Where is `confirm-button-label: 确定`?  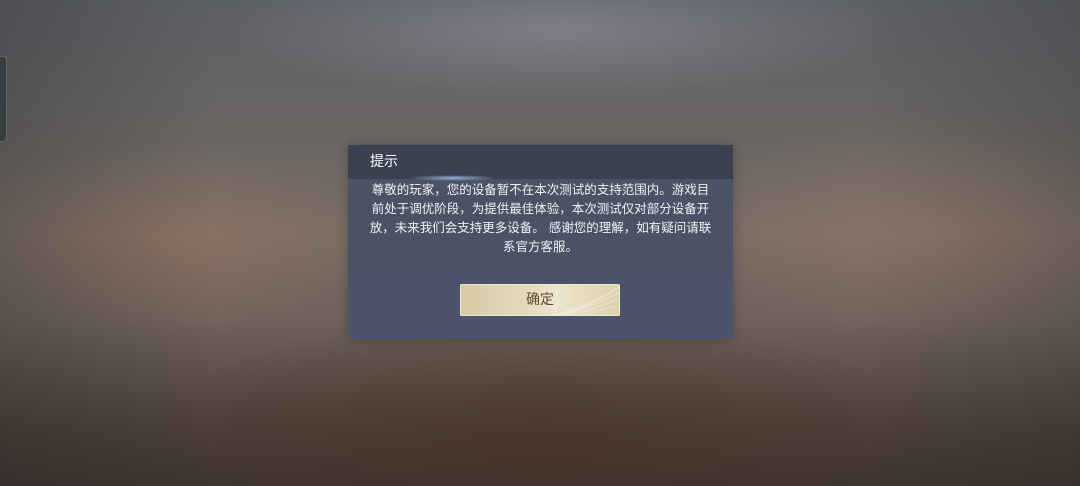 confirm-button-label: 确定 is located at coordinates (540, 300).